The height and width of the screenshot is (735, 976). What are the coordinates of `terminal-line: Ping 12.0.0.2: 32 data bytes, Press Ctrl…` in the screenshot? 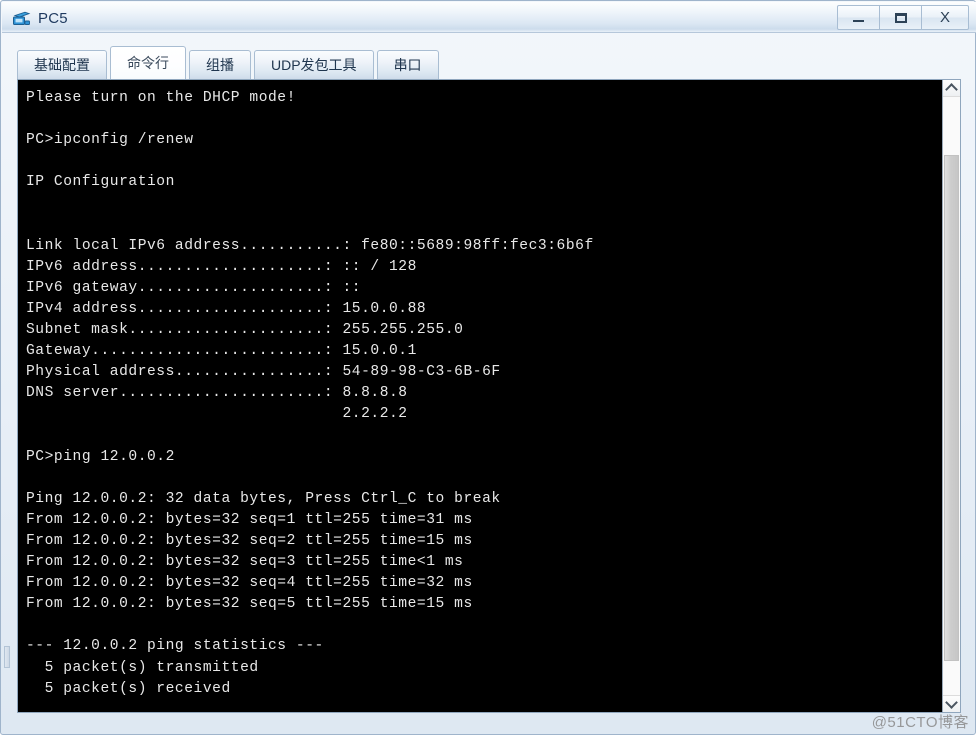 It's located at (263, 498).